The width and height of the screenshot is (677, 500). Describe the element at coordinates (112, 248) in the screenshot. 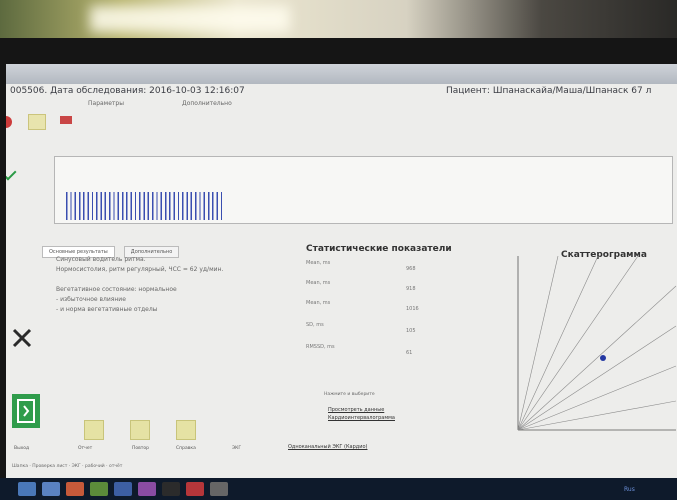

I see `result-tabs: Основные результаты Дополнительно` at that location.